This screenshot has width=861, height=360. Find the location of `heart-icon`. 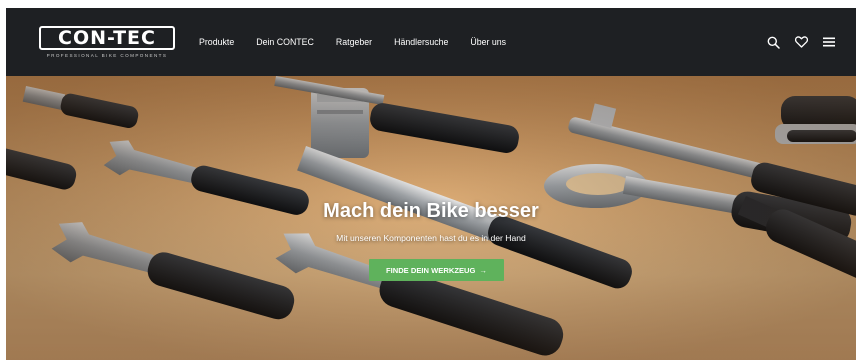

heart-icon is located at coordinates (801, 42).